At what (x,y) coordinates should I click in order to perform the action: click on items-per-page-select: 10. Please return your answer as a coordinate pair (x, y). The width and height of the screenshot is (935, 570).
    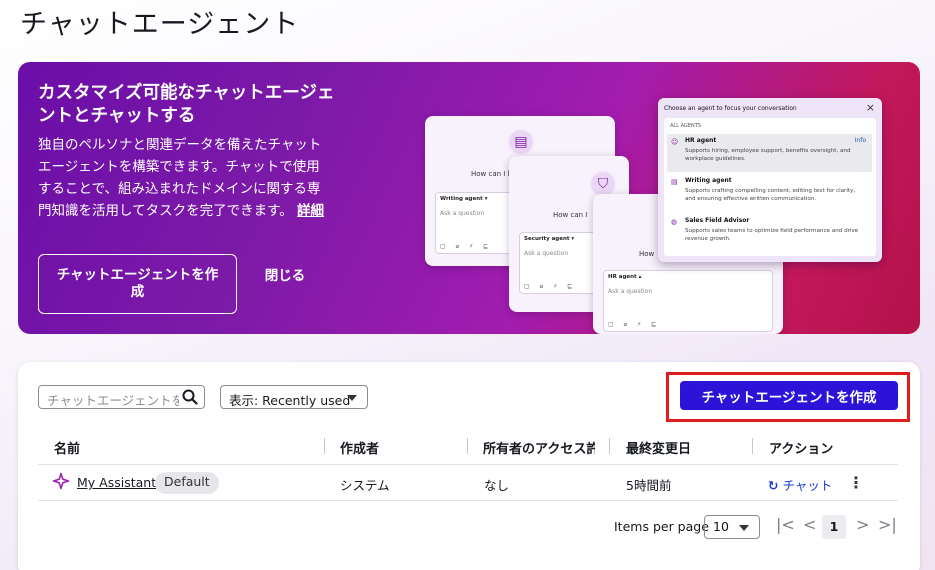
    Looking at the image, I should click on (732, 527).